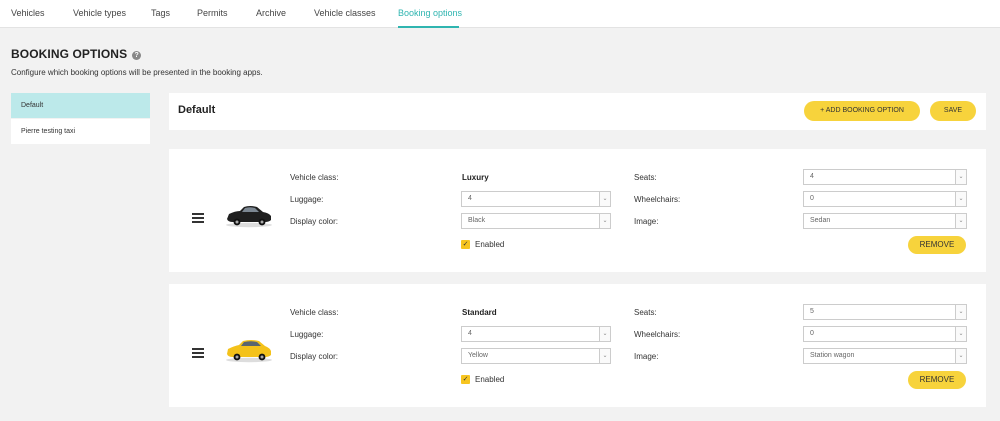 The height and width of the screenshot is (421, 1000). I want to click on tab-vehicles: Vehicles, so click(28, 14).